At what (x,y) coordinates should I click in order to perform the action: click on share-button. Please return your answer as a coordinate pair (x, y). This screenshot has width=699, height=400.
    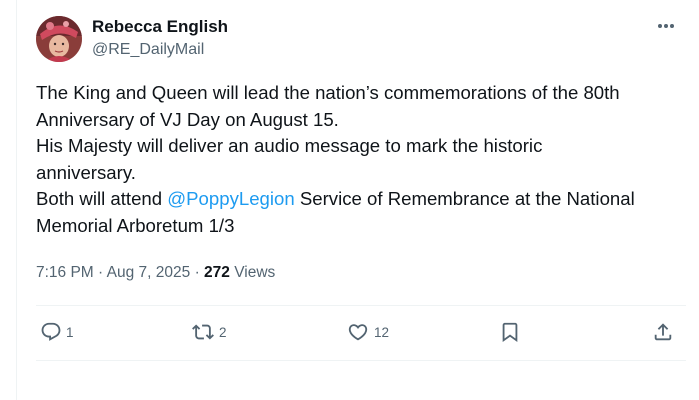
    Looking at the image, I should click on (663, 332).